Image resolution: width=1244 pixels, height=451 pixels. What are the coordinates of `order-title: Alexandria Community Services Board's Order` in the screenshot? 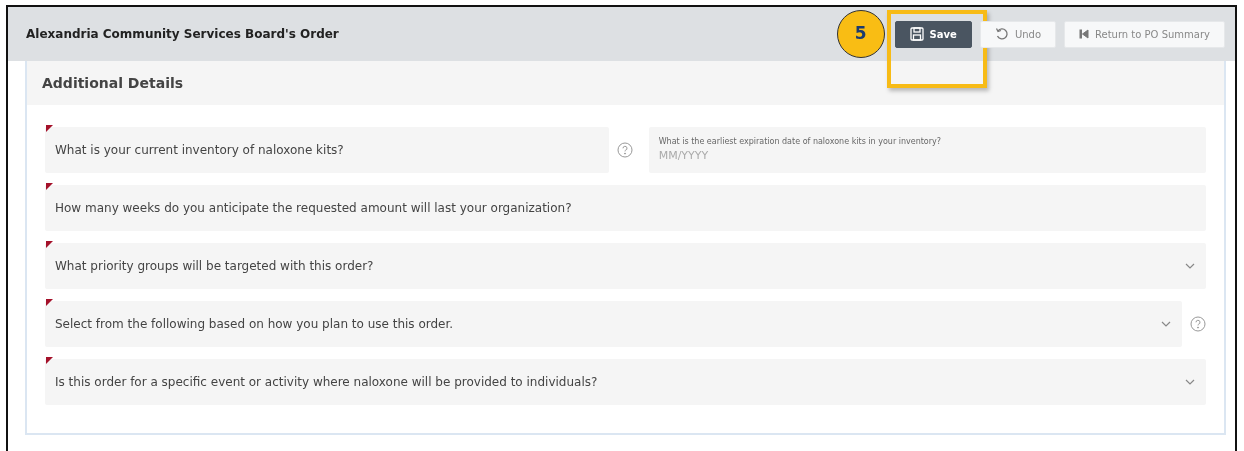 It's located at (182, 34).